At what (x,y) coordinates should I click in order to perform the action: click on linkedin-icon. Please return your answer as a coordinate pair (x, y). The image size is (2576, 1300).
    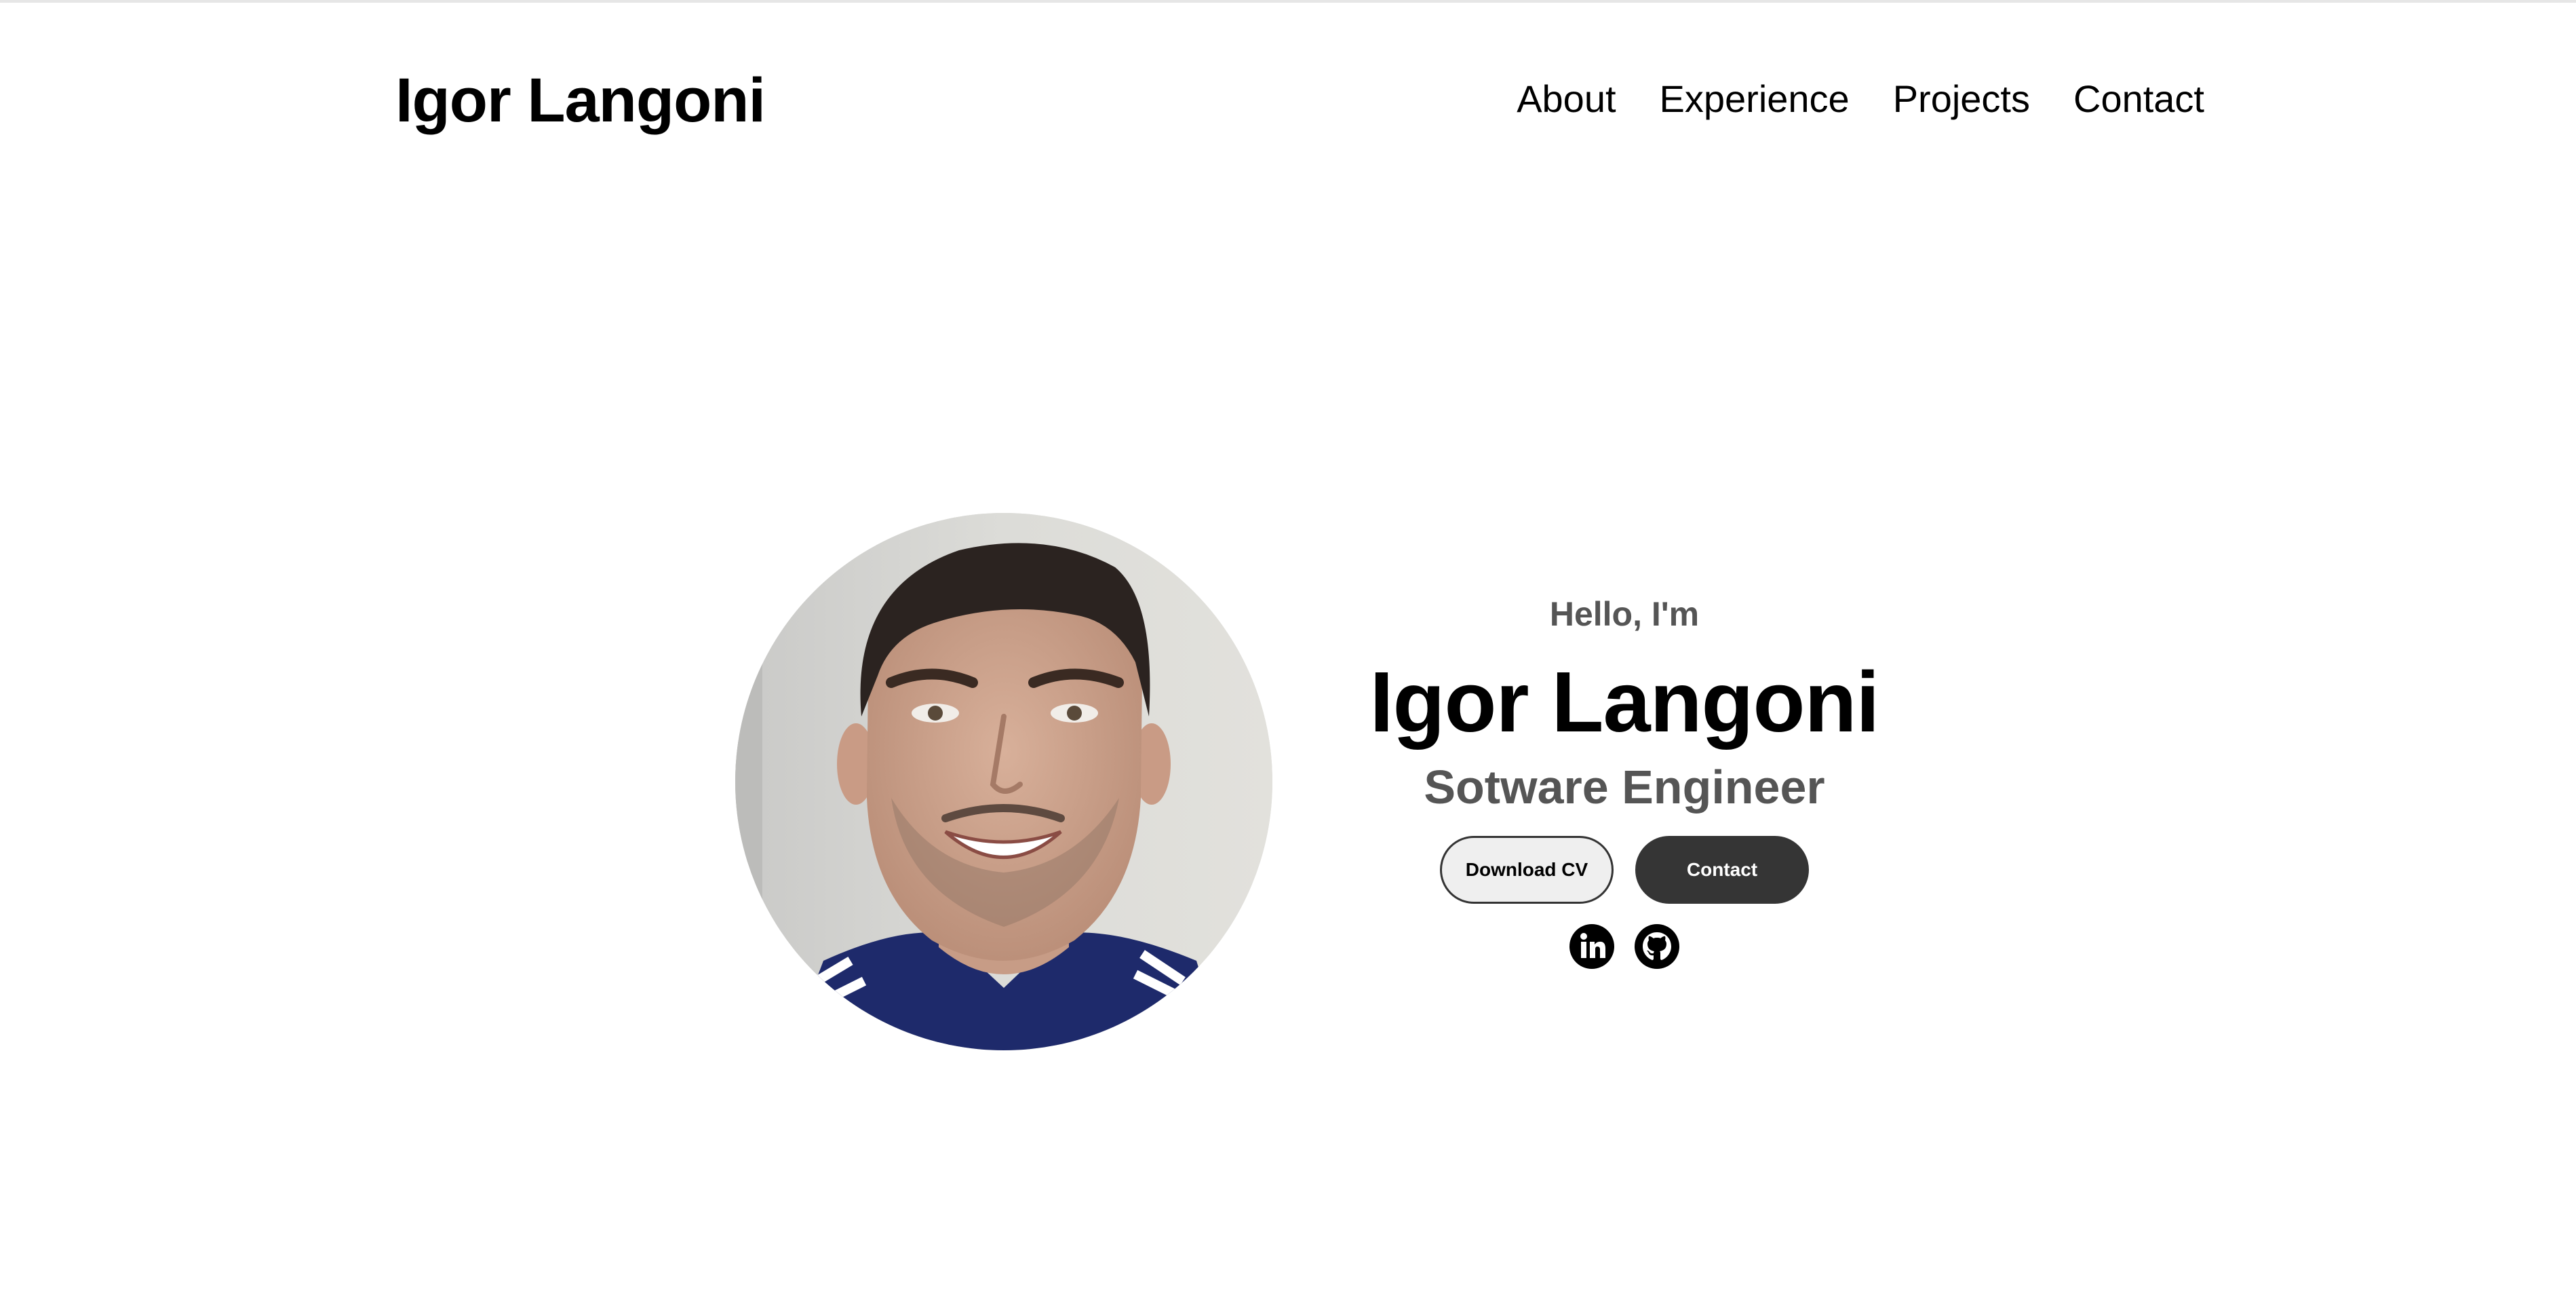
    Looking at the image, I should click on (1591, 946).